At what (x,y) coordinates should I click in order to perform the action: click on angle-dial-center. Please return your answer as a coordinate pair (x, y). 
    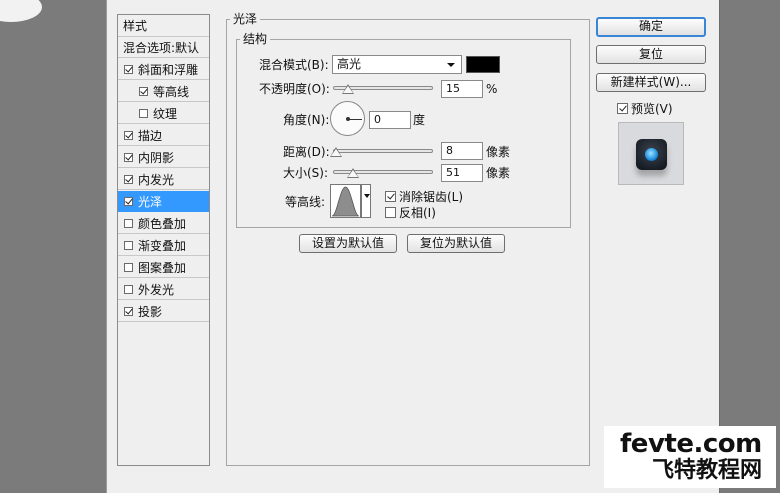
    Looking at the image, I should click on (348, 119).